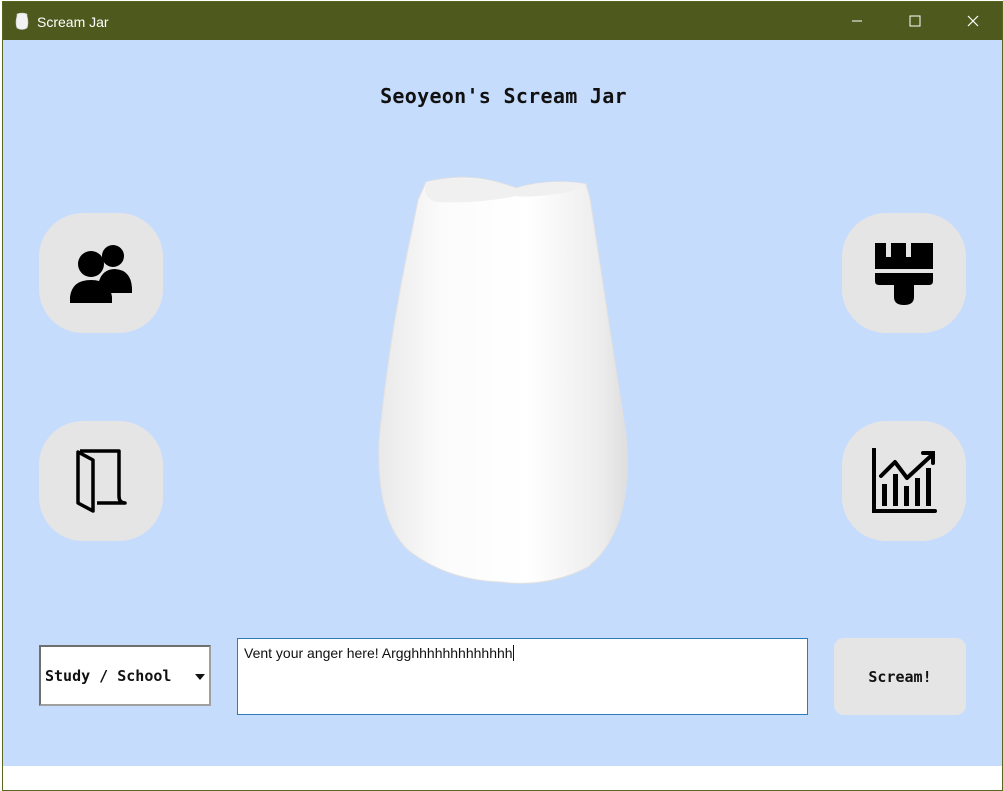 The image size is (1003, 791). I want to click on scream-button: Scream!, so click(900, 676).